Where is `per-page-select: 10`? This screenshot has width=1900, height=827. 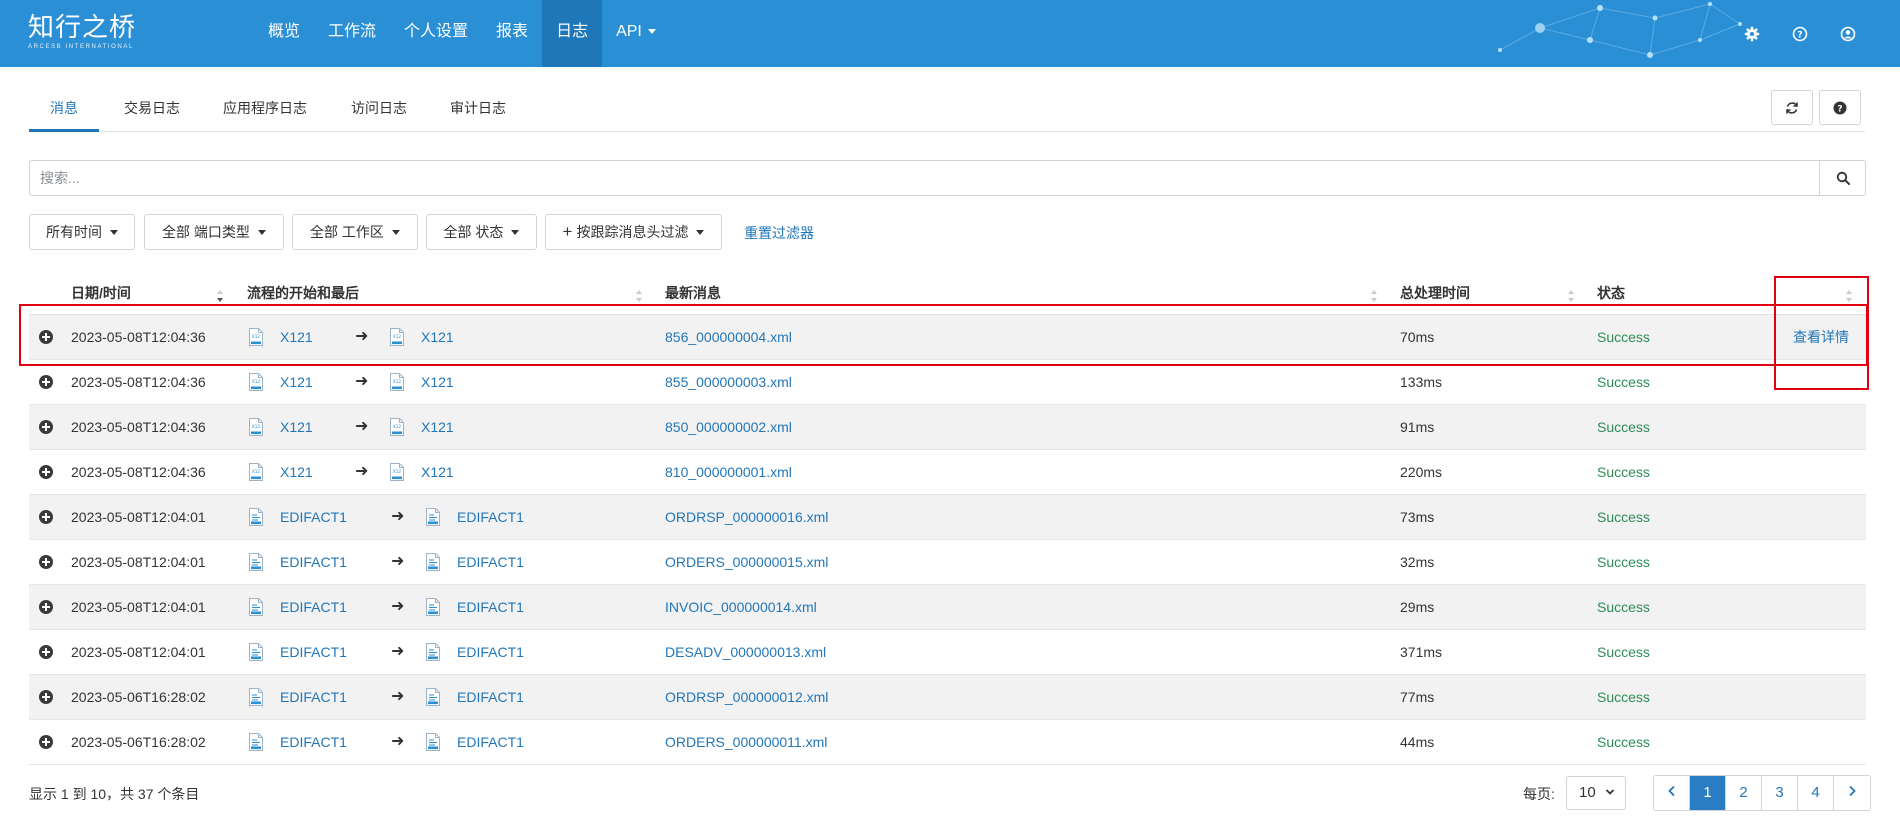 per-page-select: 10 is located at coordinates (1596, 793).